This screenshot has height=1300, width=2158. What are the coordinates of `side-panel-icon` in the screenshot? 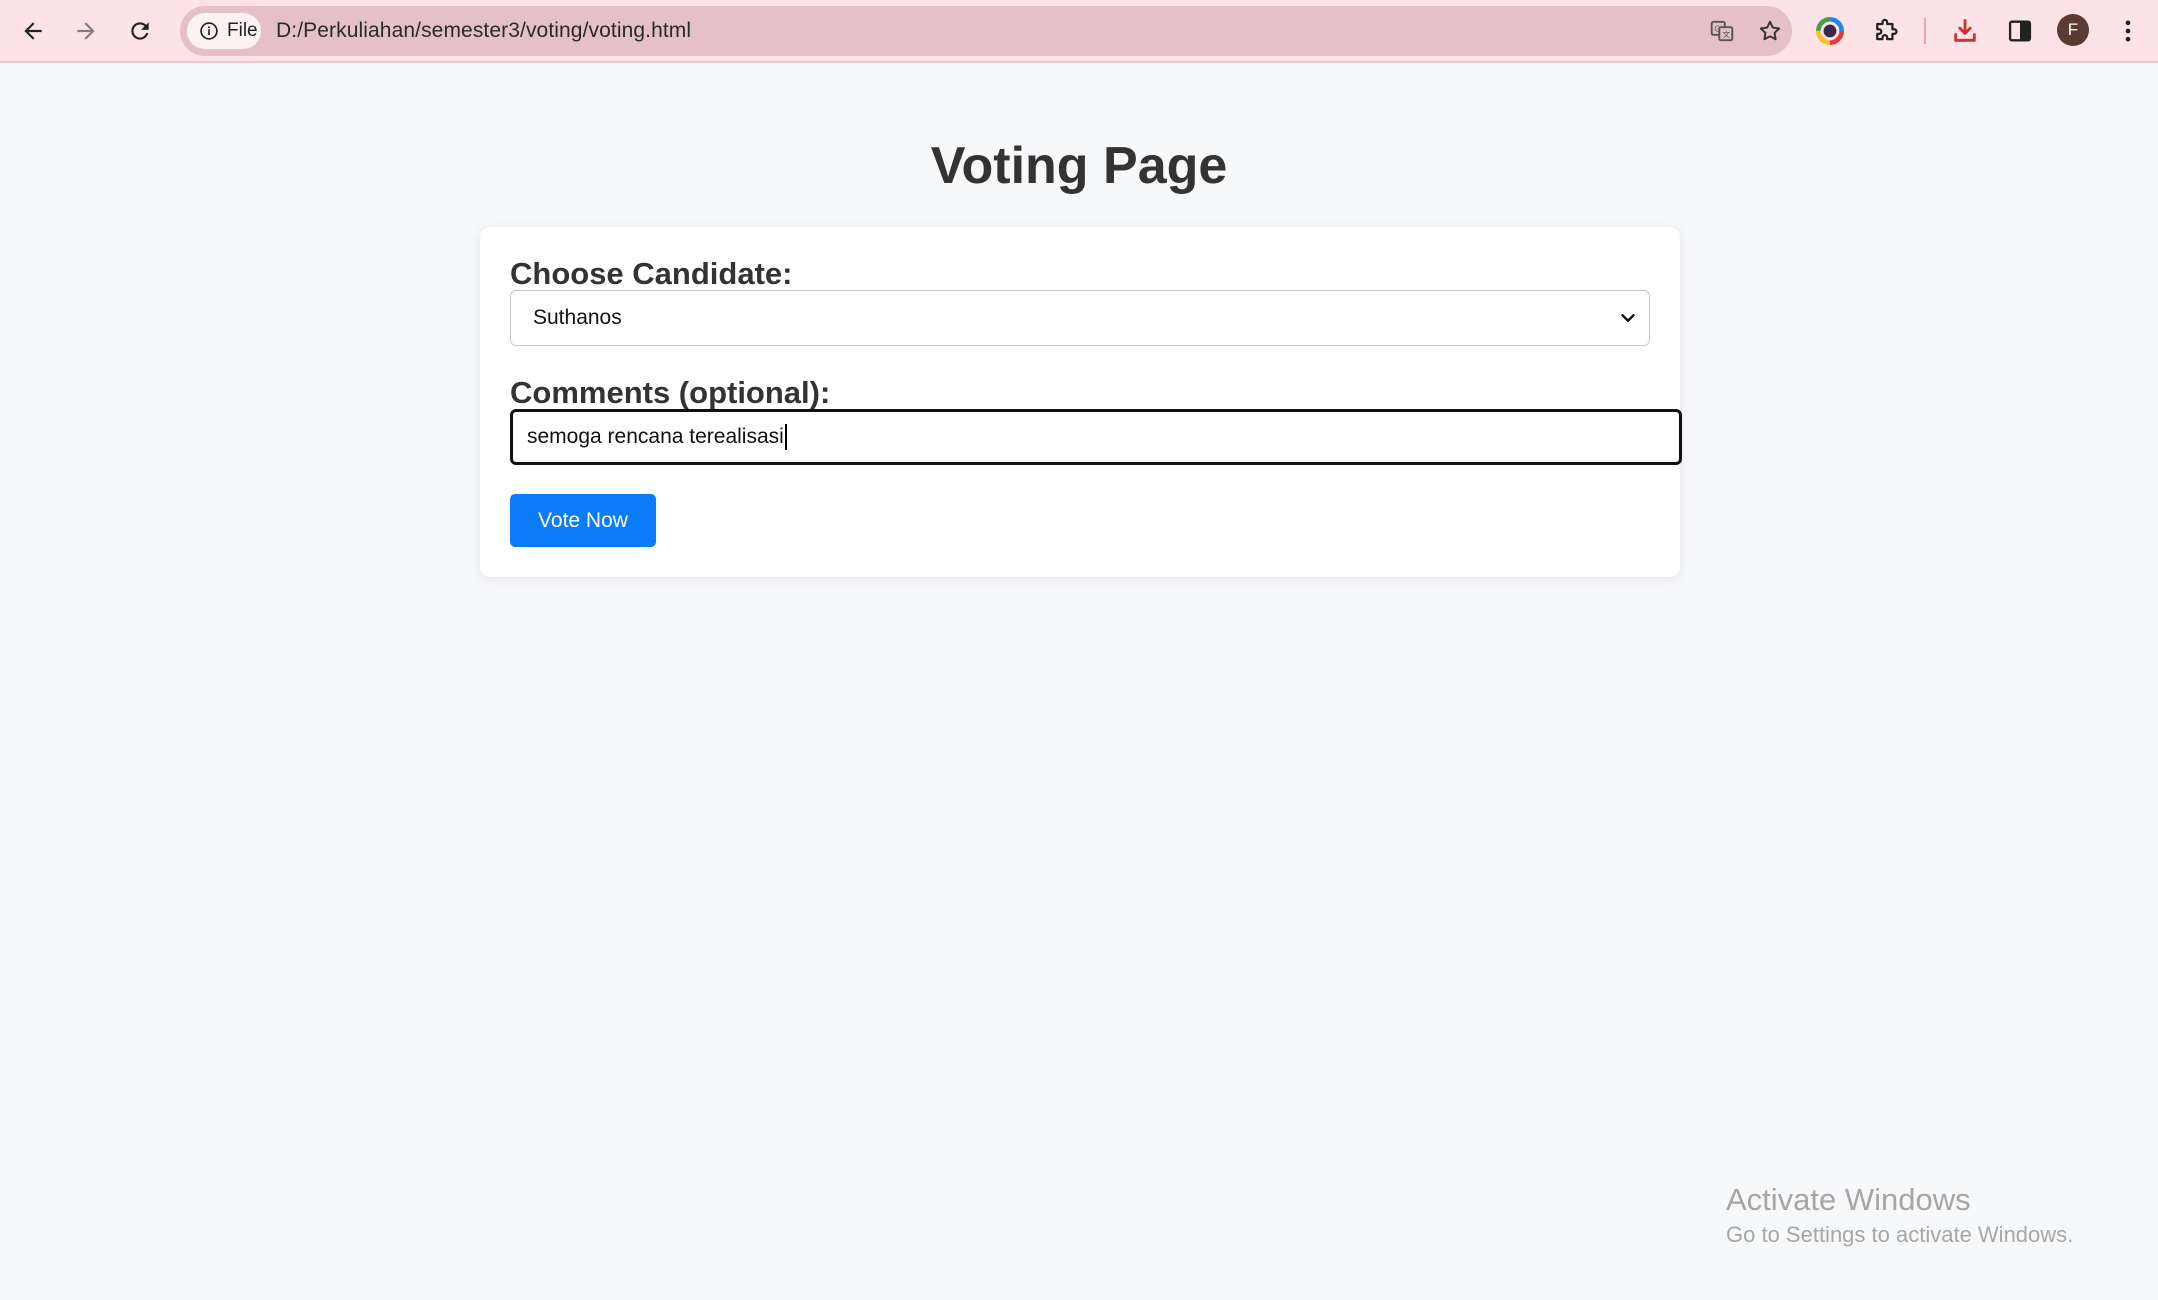 It's located at (2020, 31).